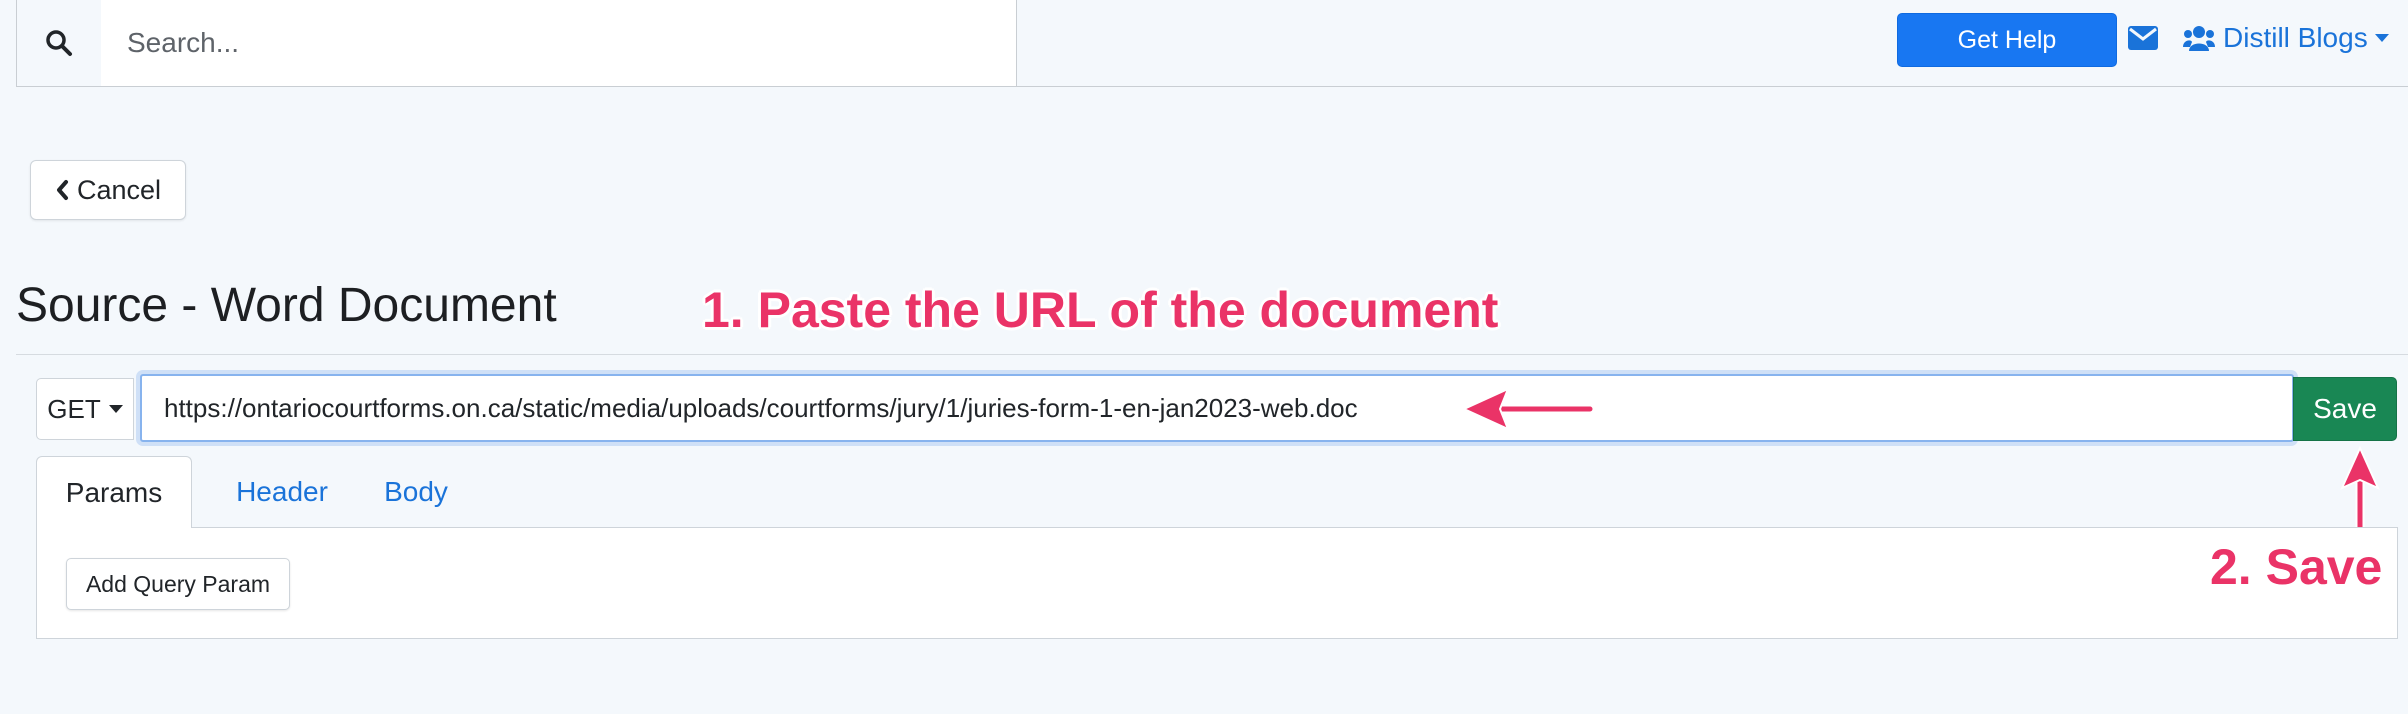  What do you see at coordinates (282, 492) in the screenshot?
I see `tab-header: Header` at bounding box center [282, 492].